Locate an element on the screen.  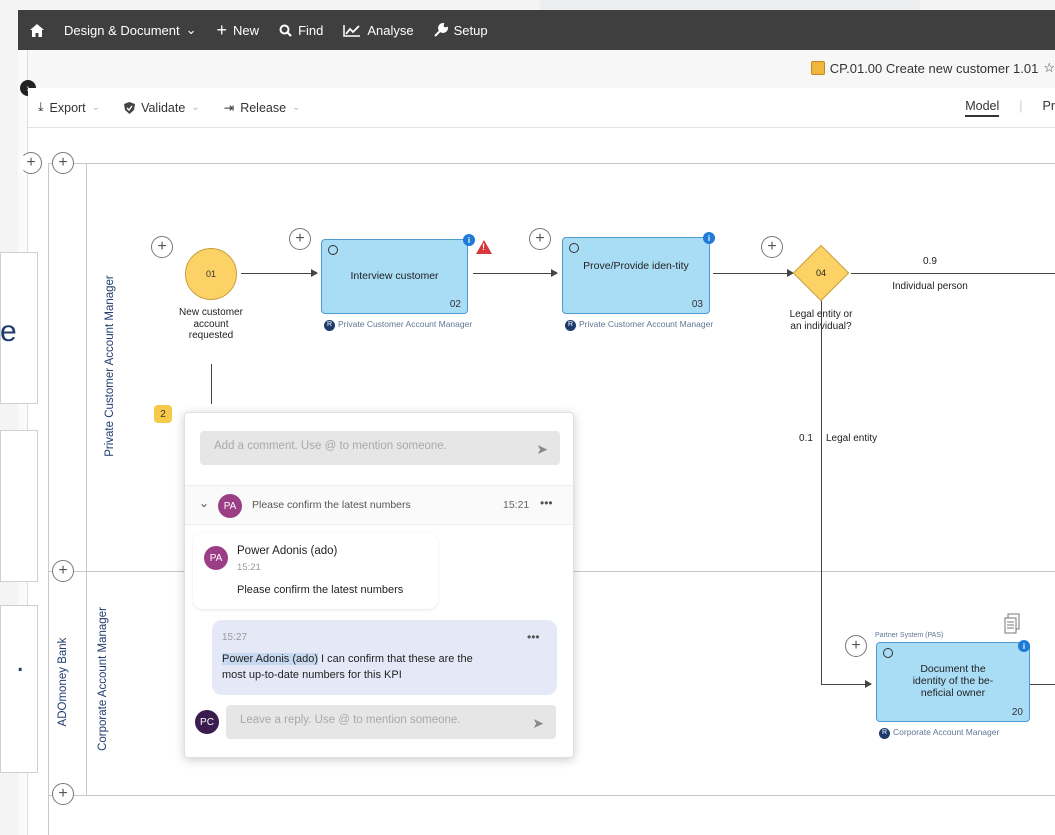
task-number: 02 is located at coordinates (455, 304).